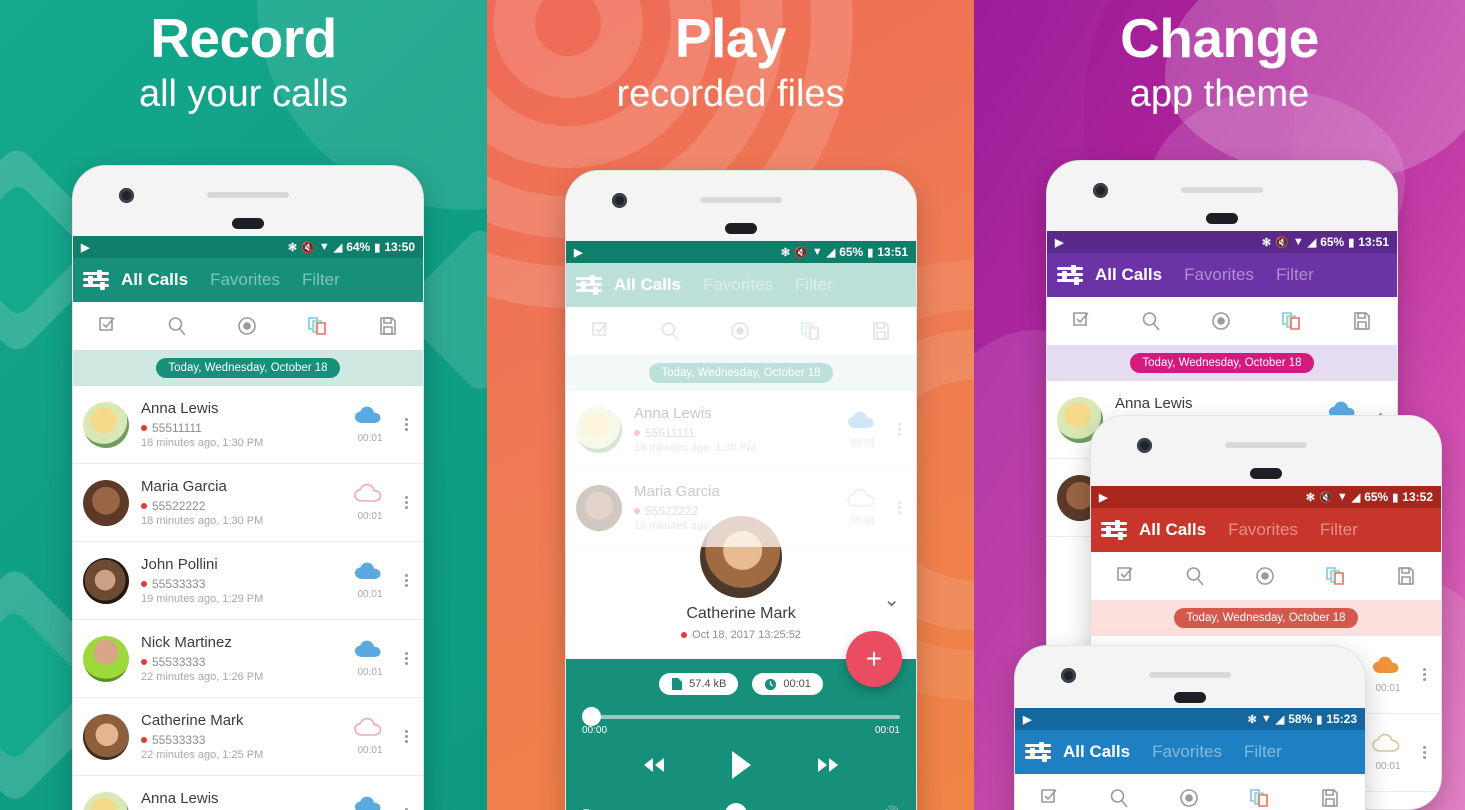 The height and width of the screenshot is (810, 1465). What do you see at coordinates (828, 767) in the screenshot?
I see `fast-forward-icon` at bounding box center [828, 767].